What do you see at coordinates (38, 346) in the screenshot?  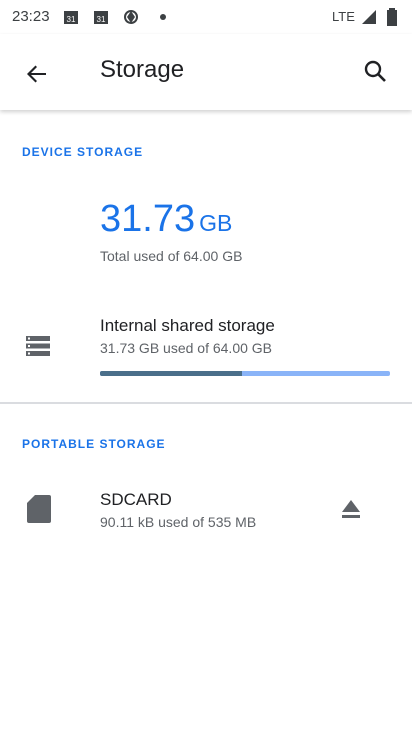 I see `storage-icon` at bounding box center [38, 346].